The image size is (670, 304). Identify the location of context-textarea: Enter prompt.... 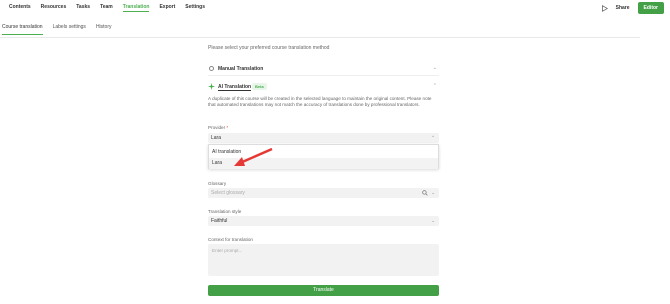
(323, 260).